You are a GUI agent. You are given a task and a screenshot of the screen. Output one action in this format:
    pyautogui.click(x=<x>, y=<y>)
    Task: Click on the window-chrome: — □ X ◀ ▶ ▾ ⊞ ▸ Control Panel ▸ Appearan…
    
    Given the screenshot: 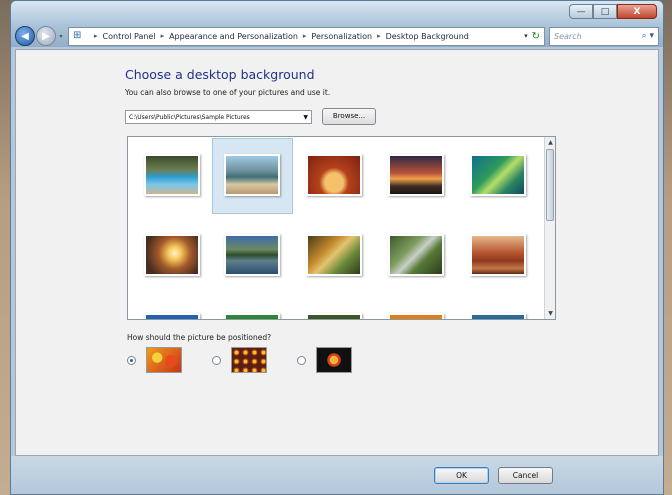 What is the action you would take?
    pyautogui.click(x=337, y=24)
    